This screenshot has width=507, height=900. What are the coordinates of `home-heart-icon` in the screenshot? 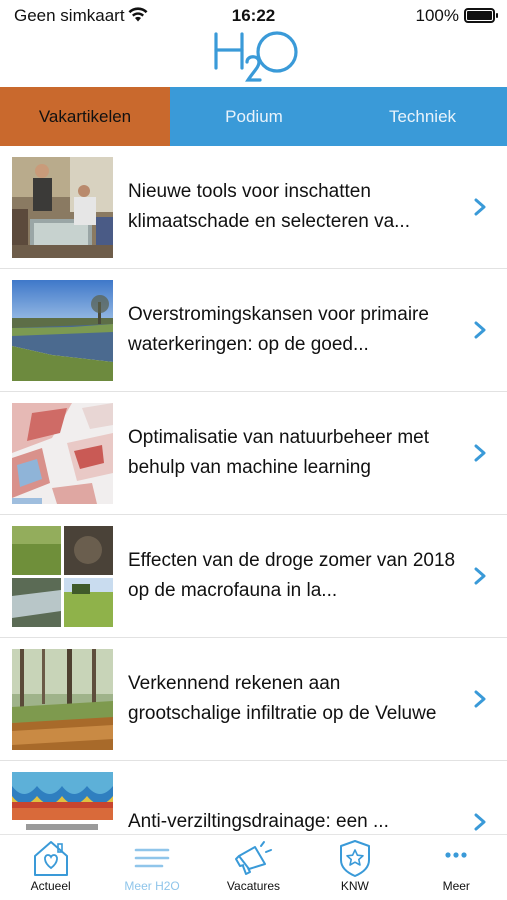 It's located at (50, 858).